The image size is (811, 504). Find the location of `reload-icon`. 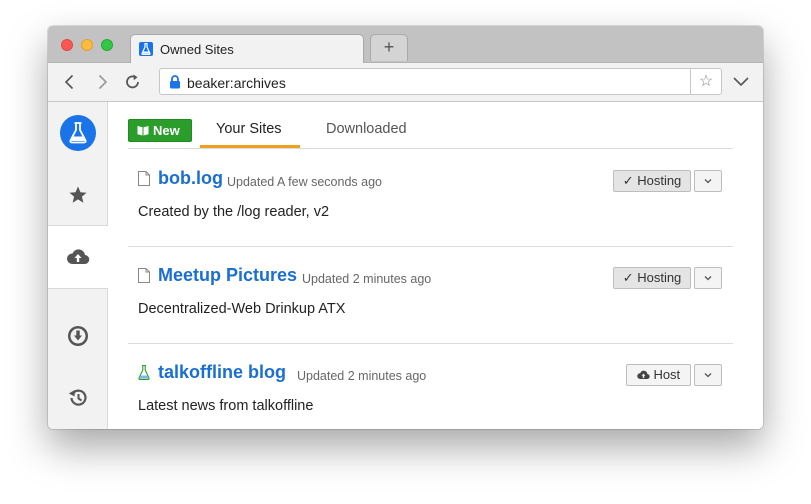

reload-icon is located at coordinates (132, 81).